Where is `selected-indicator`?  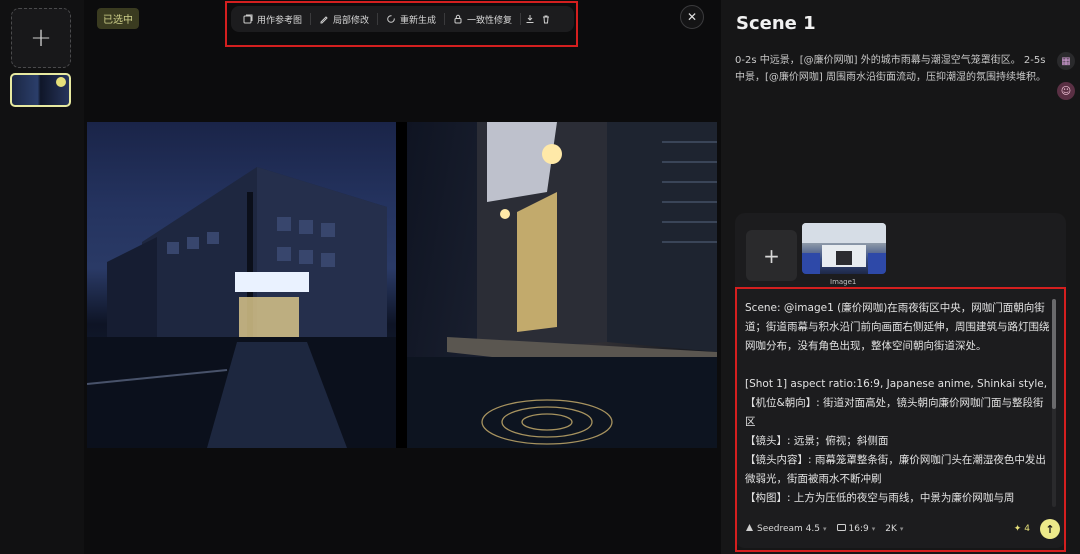 selected-indicator is located at coordinates (61, 82).